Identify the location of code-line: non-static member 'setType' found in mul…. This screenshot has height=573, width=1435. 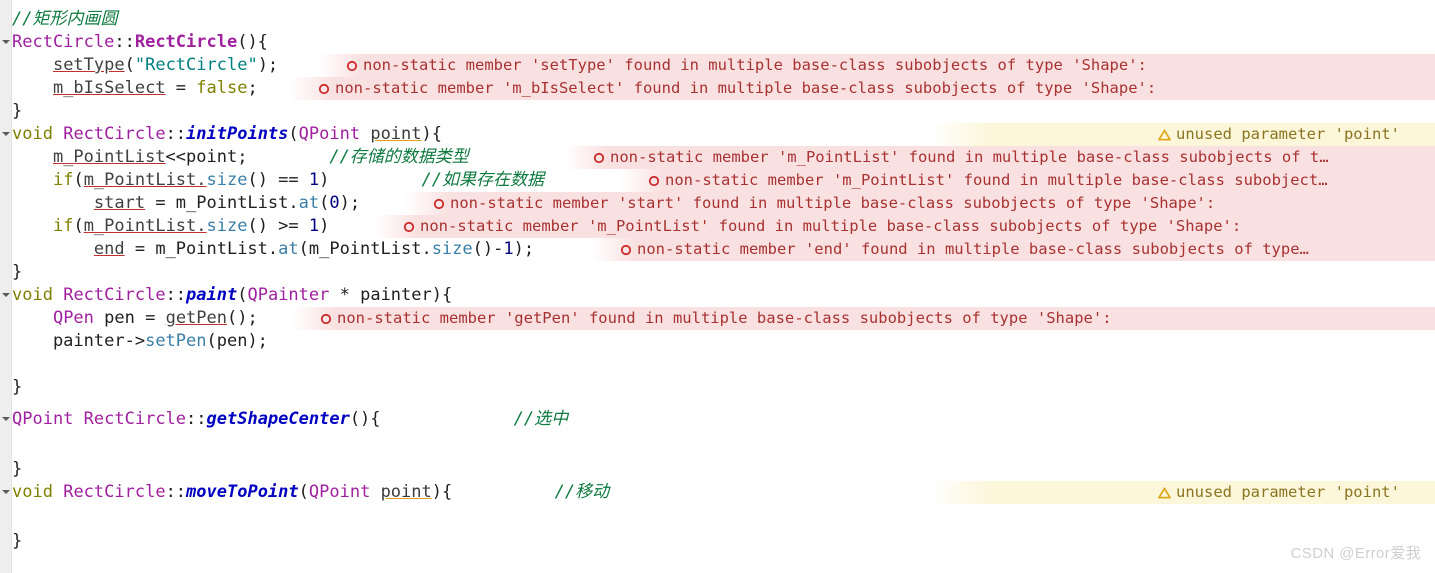
(717, 65).